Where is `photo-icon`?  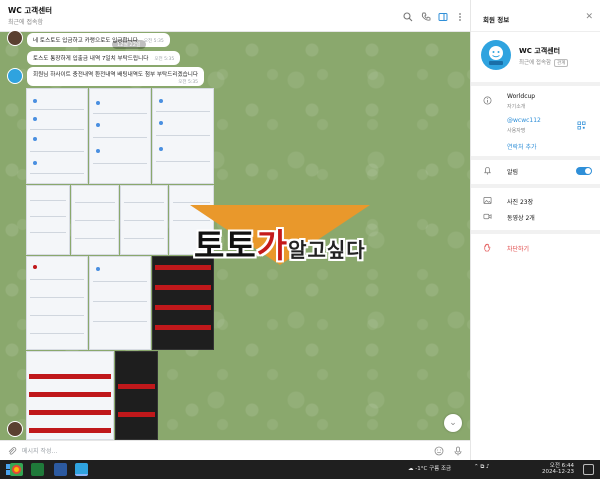 photo-icon is located at coordinates (487, 200).